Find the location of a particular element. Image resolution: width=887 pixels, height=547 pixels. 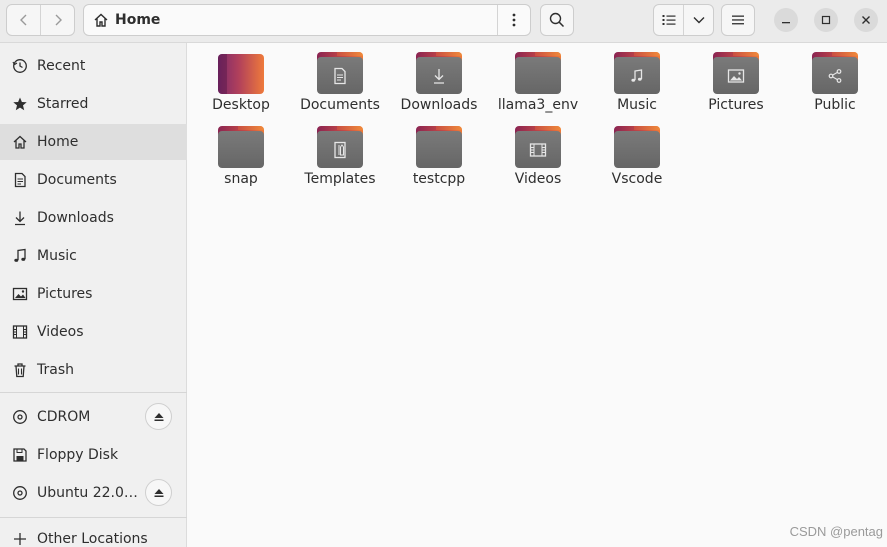

chevron-down-icon is located at coordinates (698, 20).